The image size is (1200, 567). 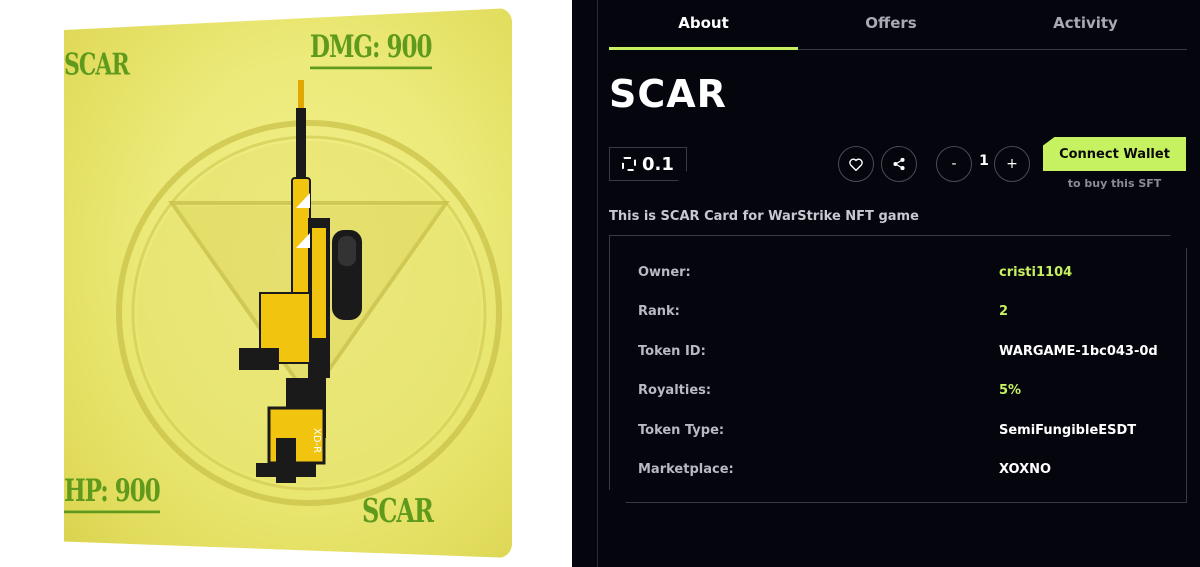 What do you see at coordinates (371, 49) in the screenshot?
I see `card-damage: DMG: 900` at bounding box center [371, 49].